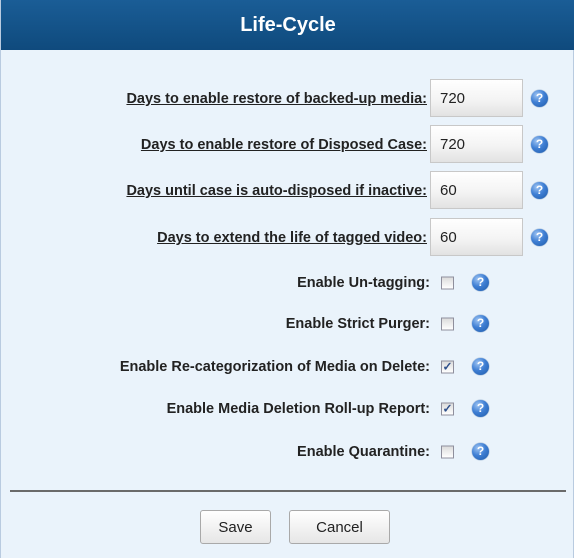  What do you see at coordinates (476, 98) in the screenshot?
I see `restore-backed-up-media-input` at bounding box center [476, 98].